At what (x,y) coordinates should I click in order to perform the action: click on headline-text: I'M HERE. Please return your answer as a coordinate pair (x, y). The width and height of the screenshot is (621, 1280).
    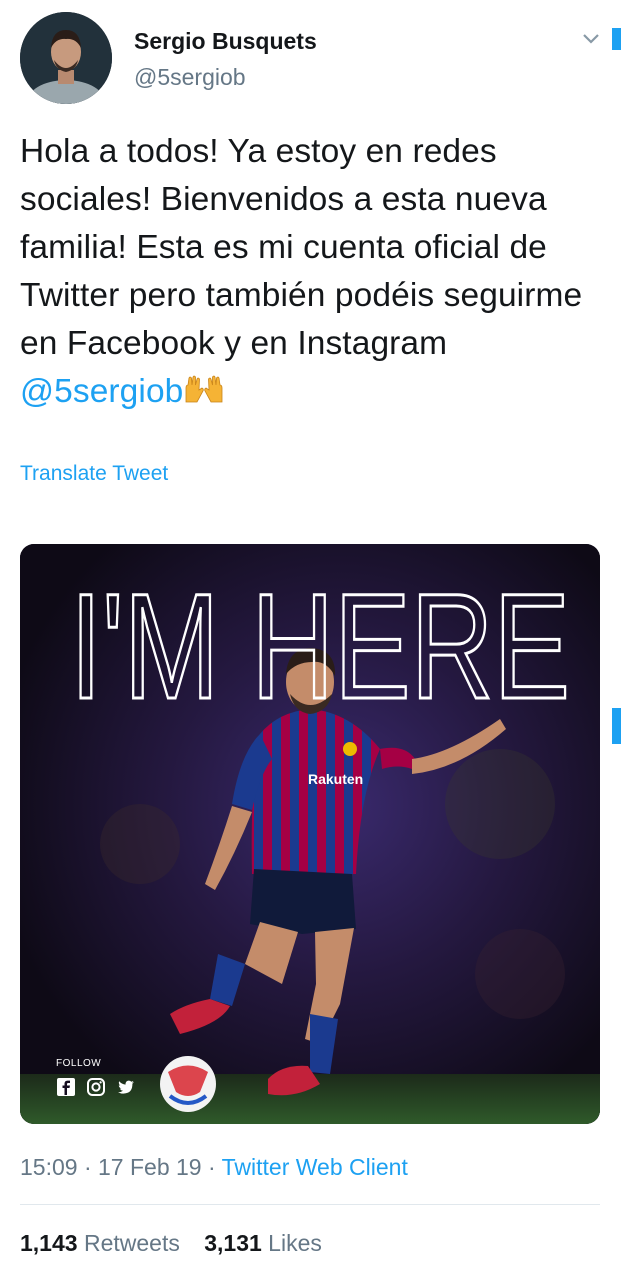
    Looking at the image, I should click on (320, 640).